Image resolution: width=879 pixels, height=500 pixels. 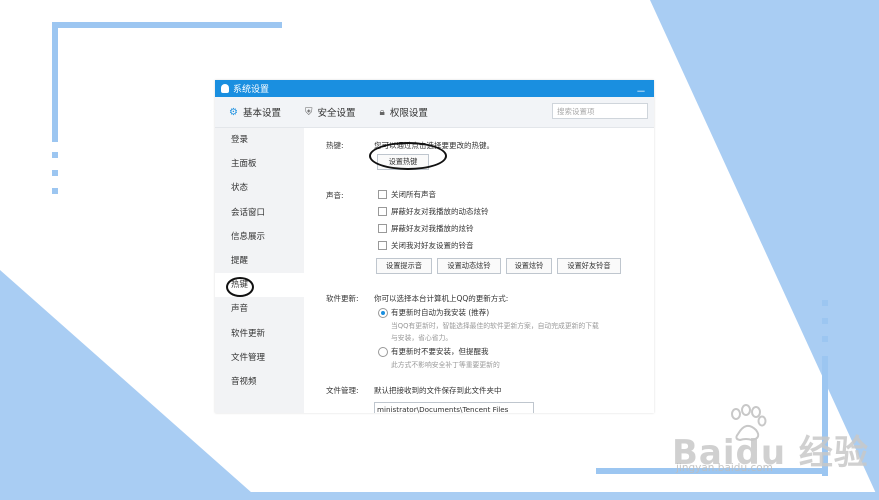 I want to click on sidebar-item-chat-window: 会话窗口, so click(x=259, y=213).